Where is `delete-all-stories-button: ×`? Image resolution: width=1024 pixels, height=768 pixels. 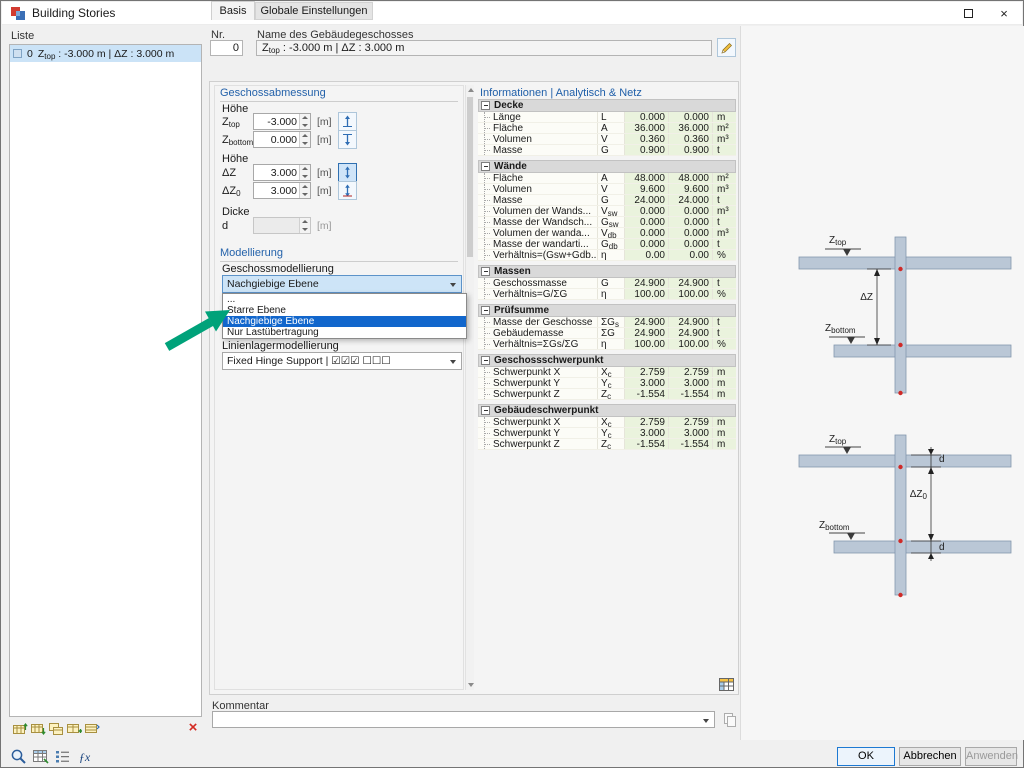
delete-all-stories-button: × is located at coordinates (193, 727).